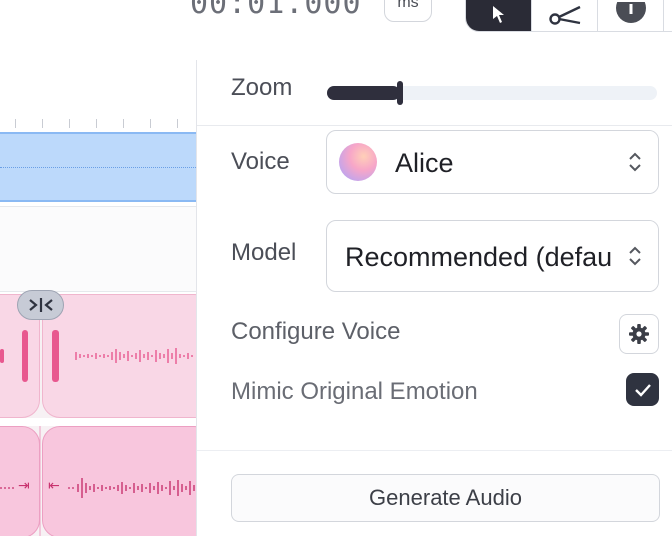 The width and height of the screenshot is (672, 536). I want to click on audio-track-generated: ⇥ ⇤, so click(98, 481).